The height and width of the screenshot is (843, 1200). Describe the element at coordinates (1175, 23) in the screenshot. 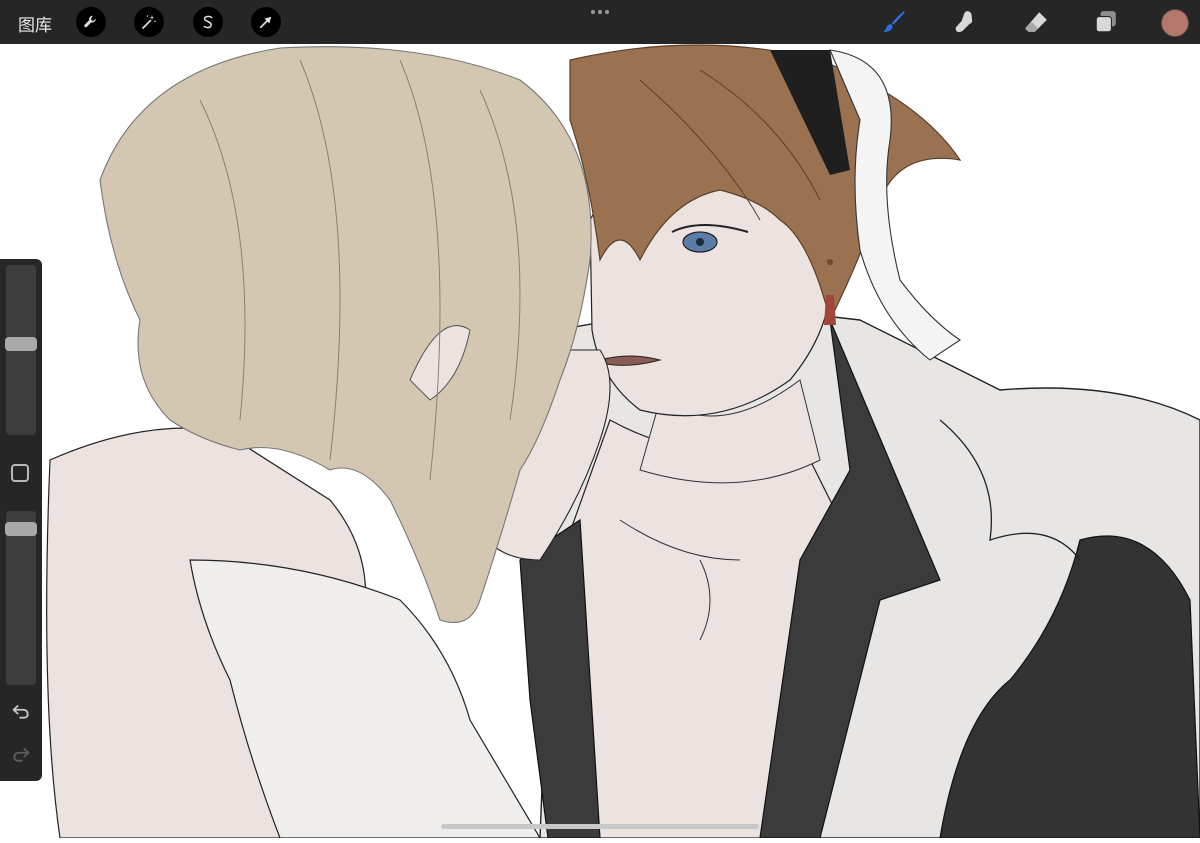

I see `color-picker-swatch` at that location.